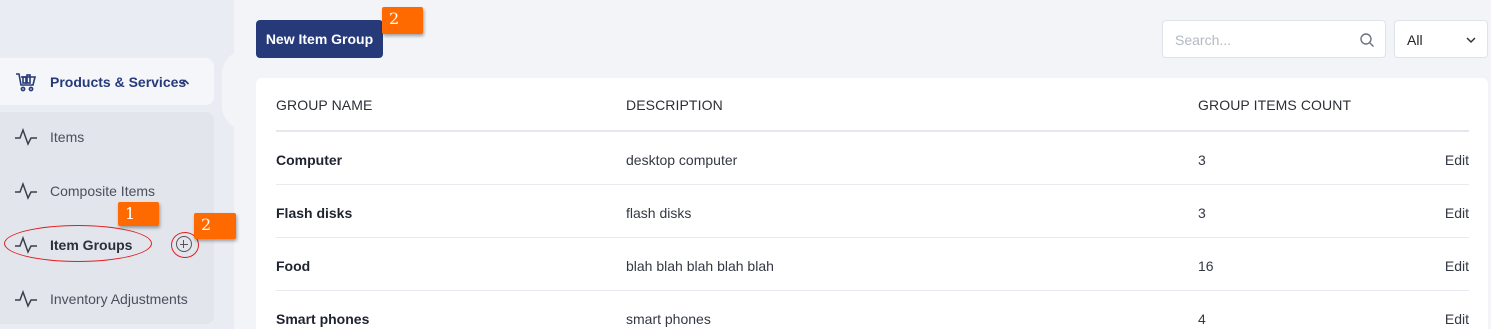 The height and width of the screenshot is (329, 1491). Describe the element at coordinates (1202, 319) in the screenshot. I see `cell-items-count: 4` at that location.